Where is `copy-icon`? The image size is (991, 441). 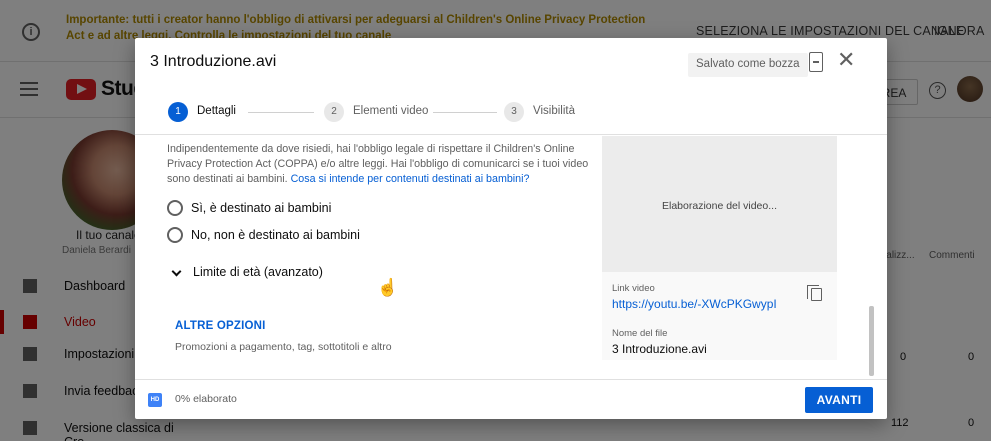 copy-icon is located at coordinates (814, 293).